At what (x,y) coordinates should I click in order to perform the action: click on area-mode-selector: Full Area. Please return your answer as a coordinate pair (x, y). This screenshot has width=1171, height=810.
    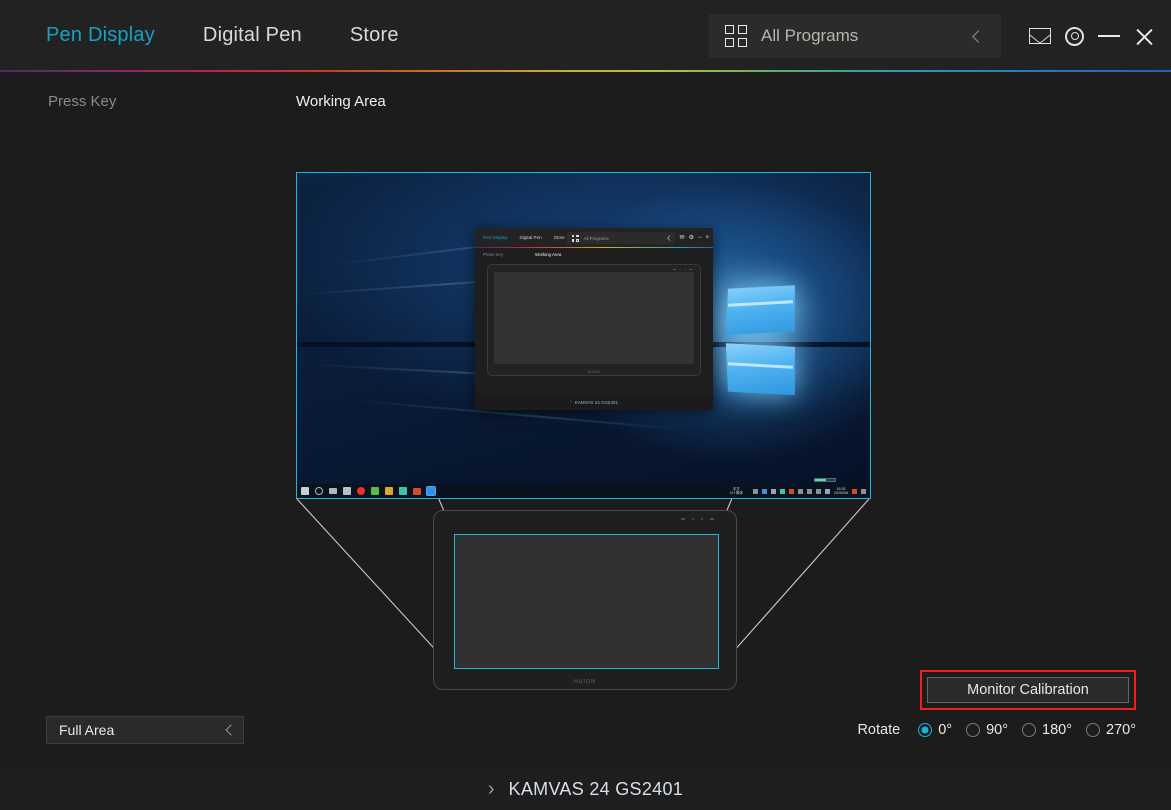
    Looking at the image, I should click on (145, 730).